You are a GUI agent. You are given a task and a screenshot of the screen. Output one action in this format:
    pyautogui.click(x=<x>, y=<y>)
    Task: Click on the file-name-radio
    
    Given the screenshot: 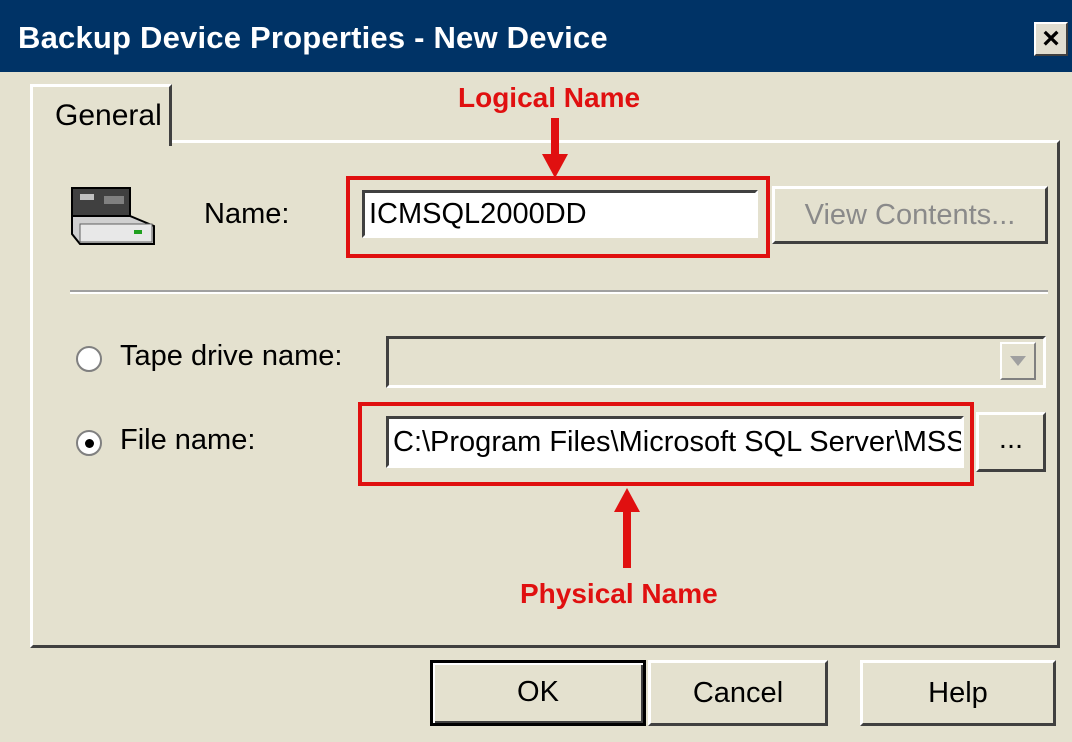 What is the action you would take?
    pyautogui.click(x=89, y=443)
    